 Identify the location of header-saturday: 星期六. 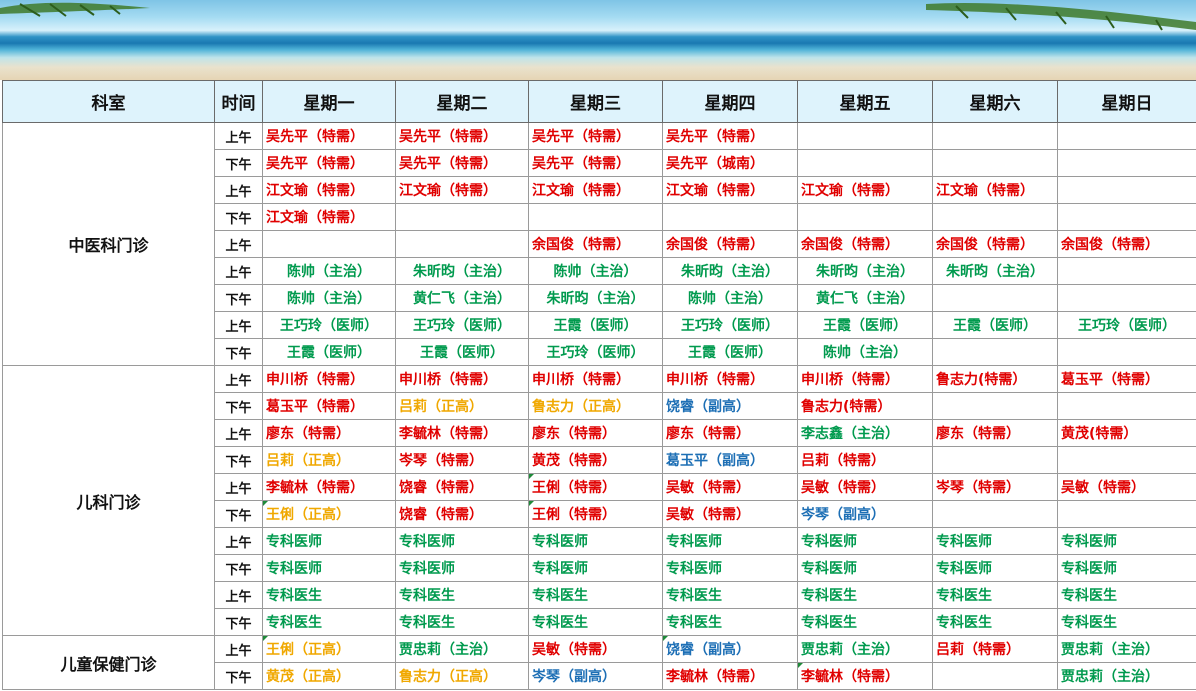
(995, 101).